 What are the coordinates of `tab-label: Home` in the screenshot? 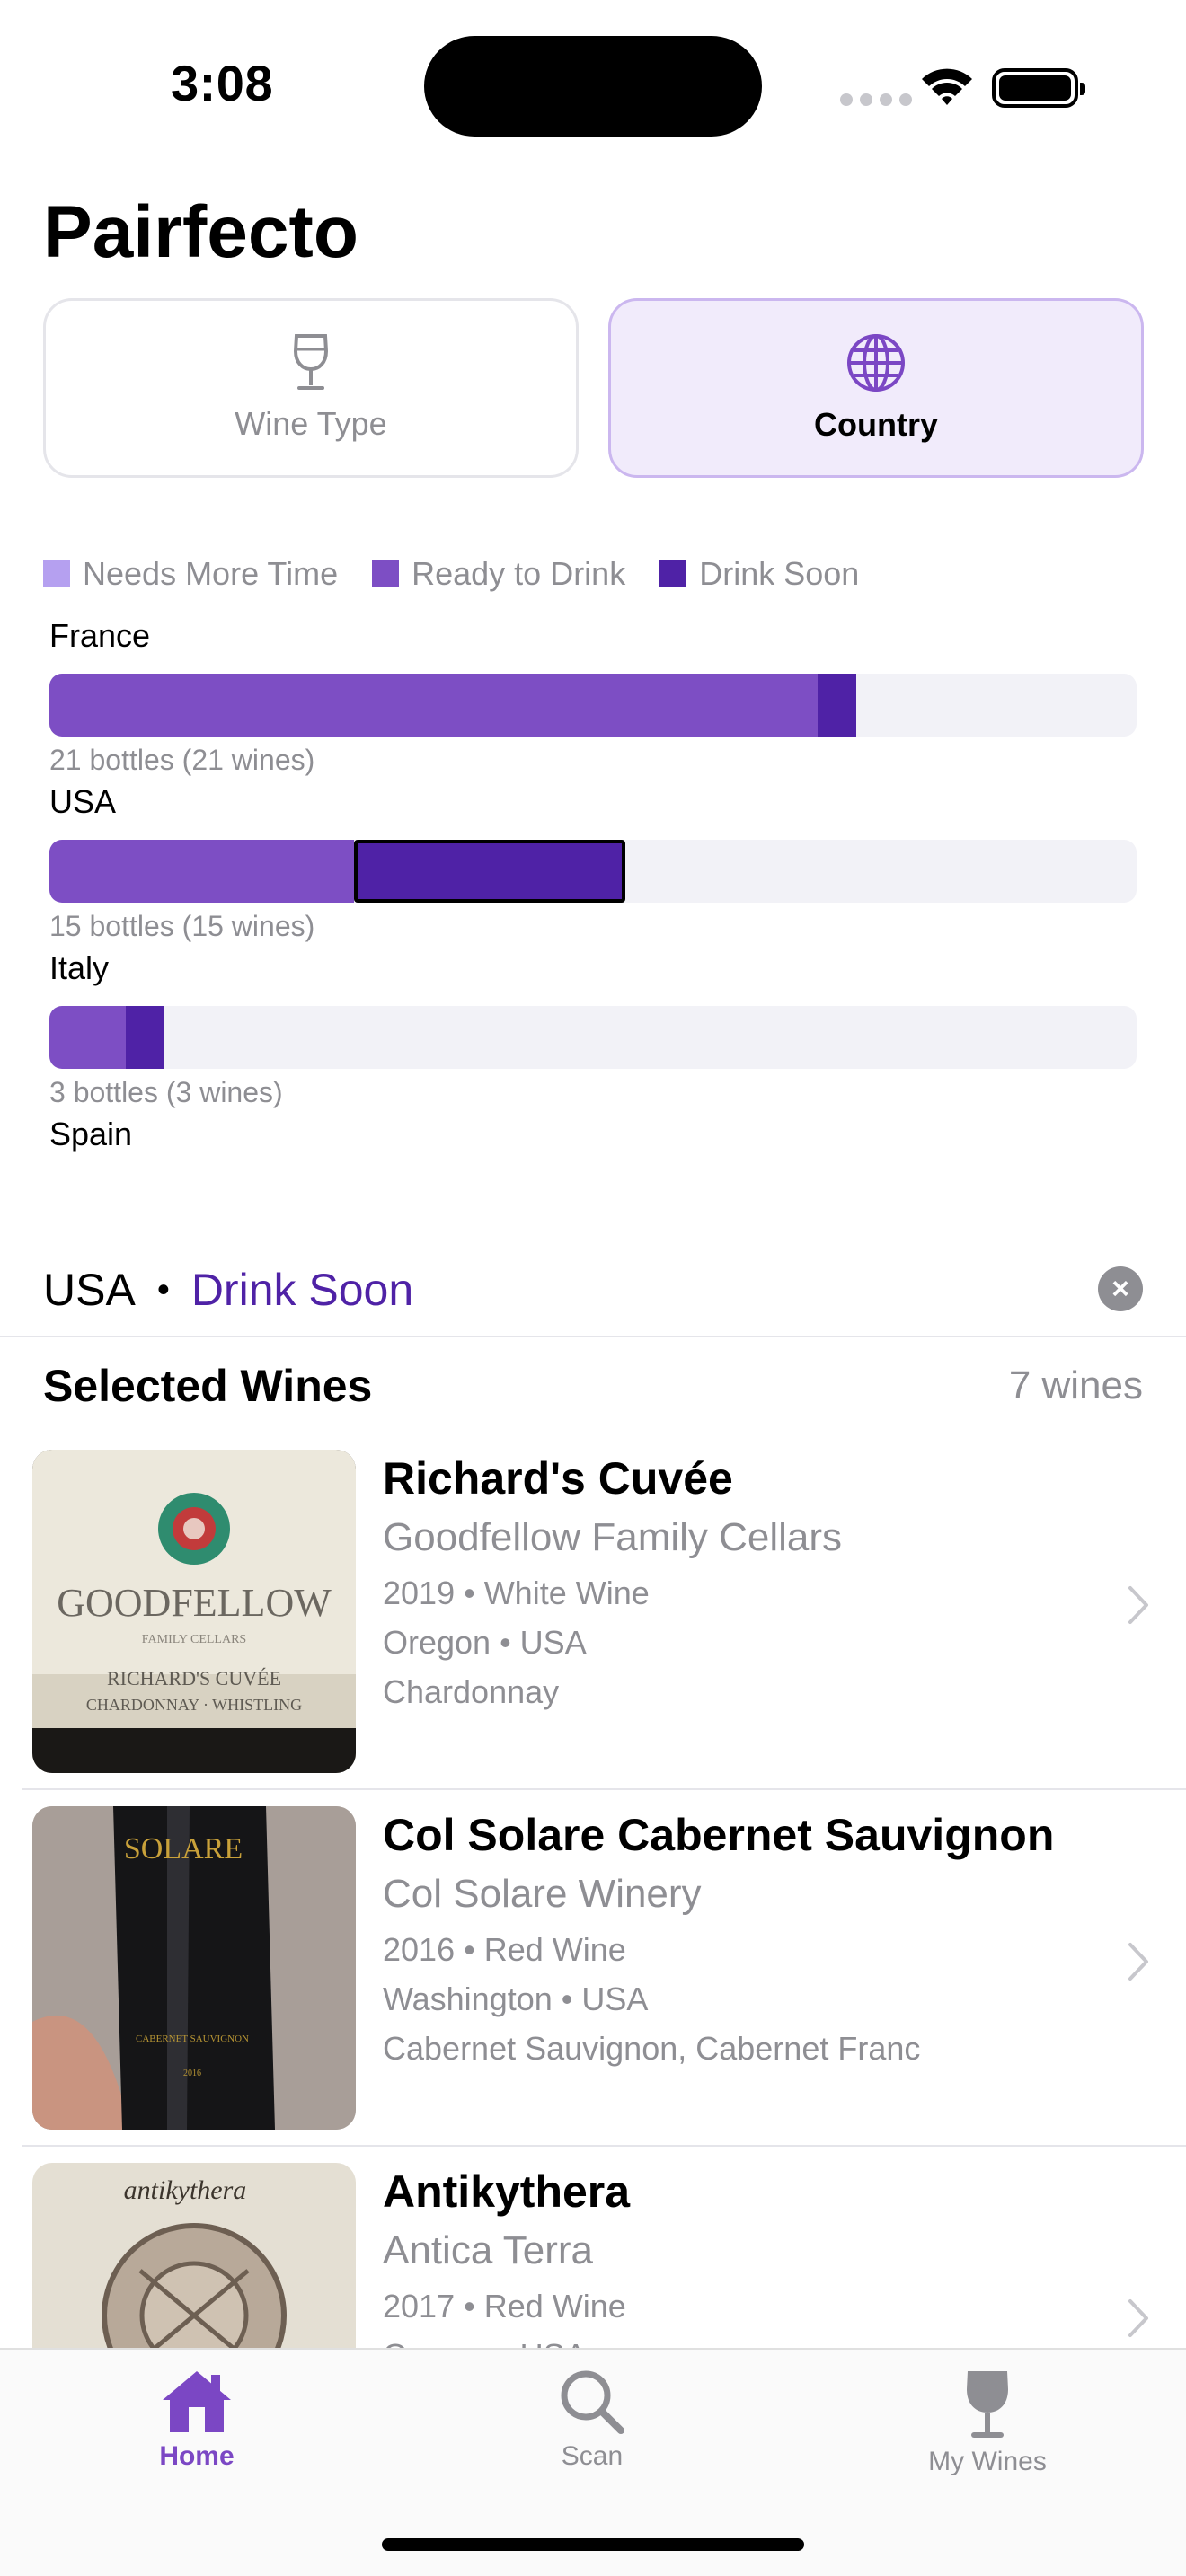 It's located at (197, 2456).